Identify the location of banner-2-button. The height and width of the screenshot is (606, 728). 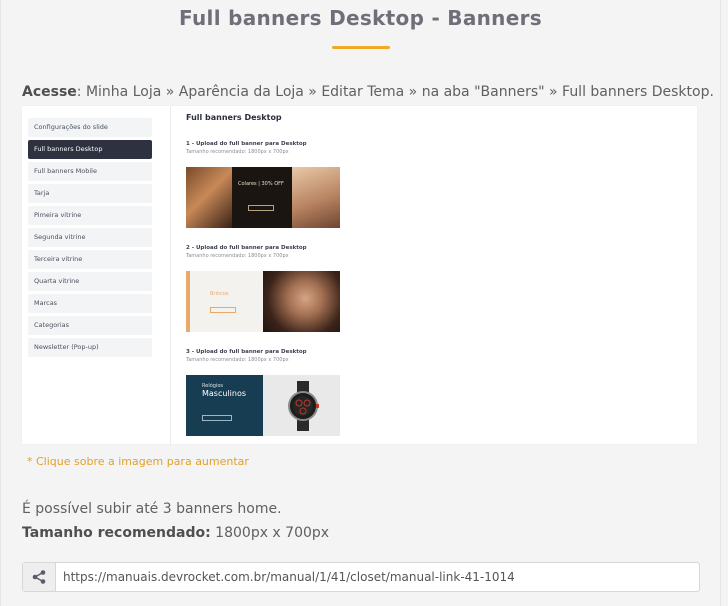
(223, 310).